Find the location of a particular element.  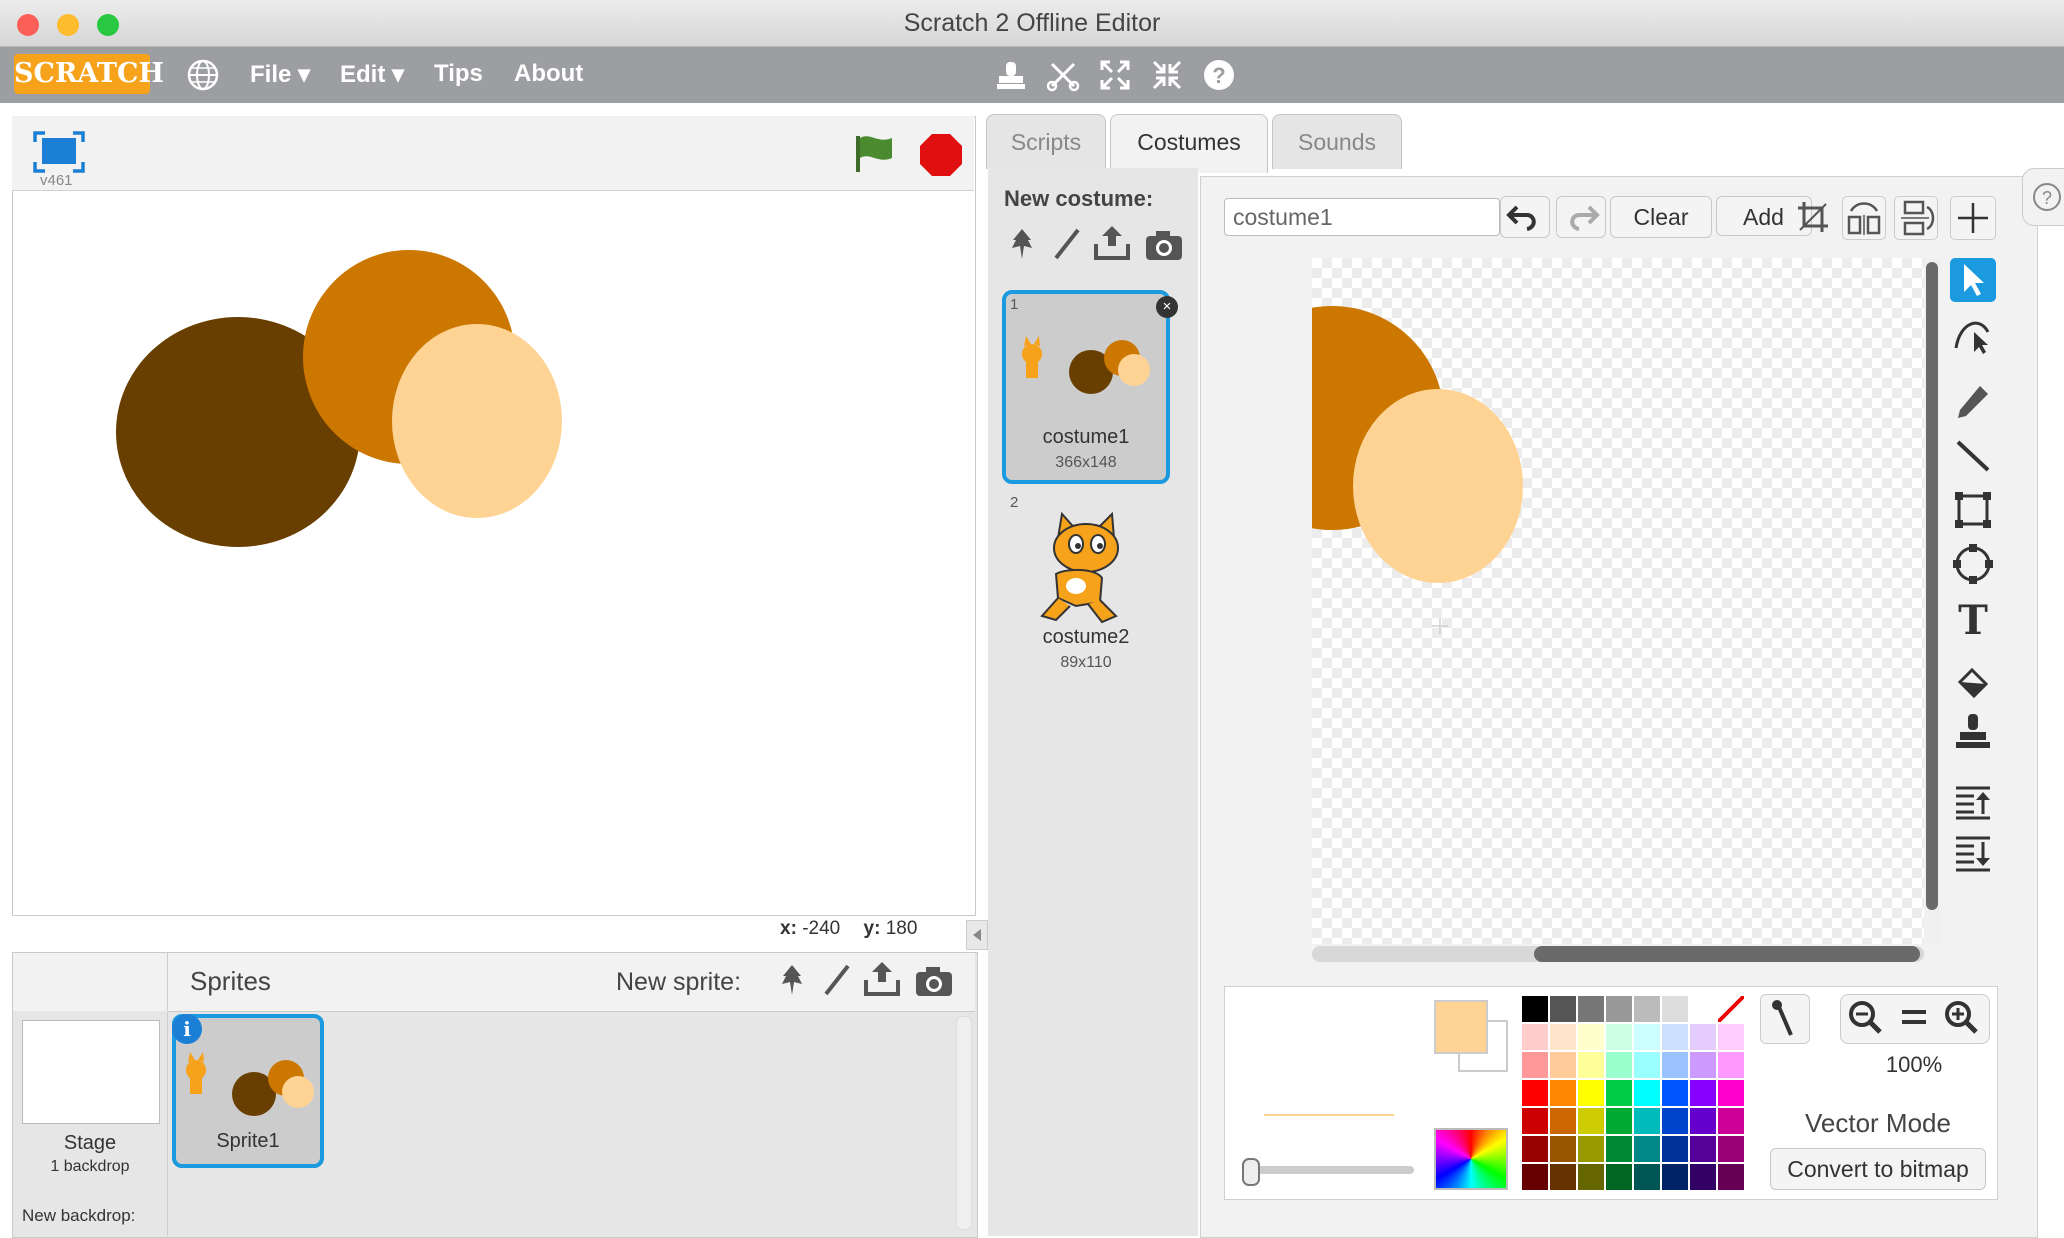

upload-sprite-icon is located at coordinates (882, 979).